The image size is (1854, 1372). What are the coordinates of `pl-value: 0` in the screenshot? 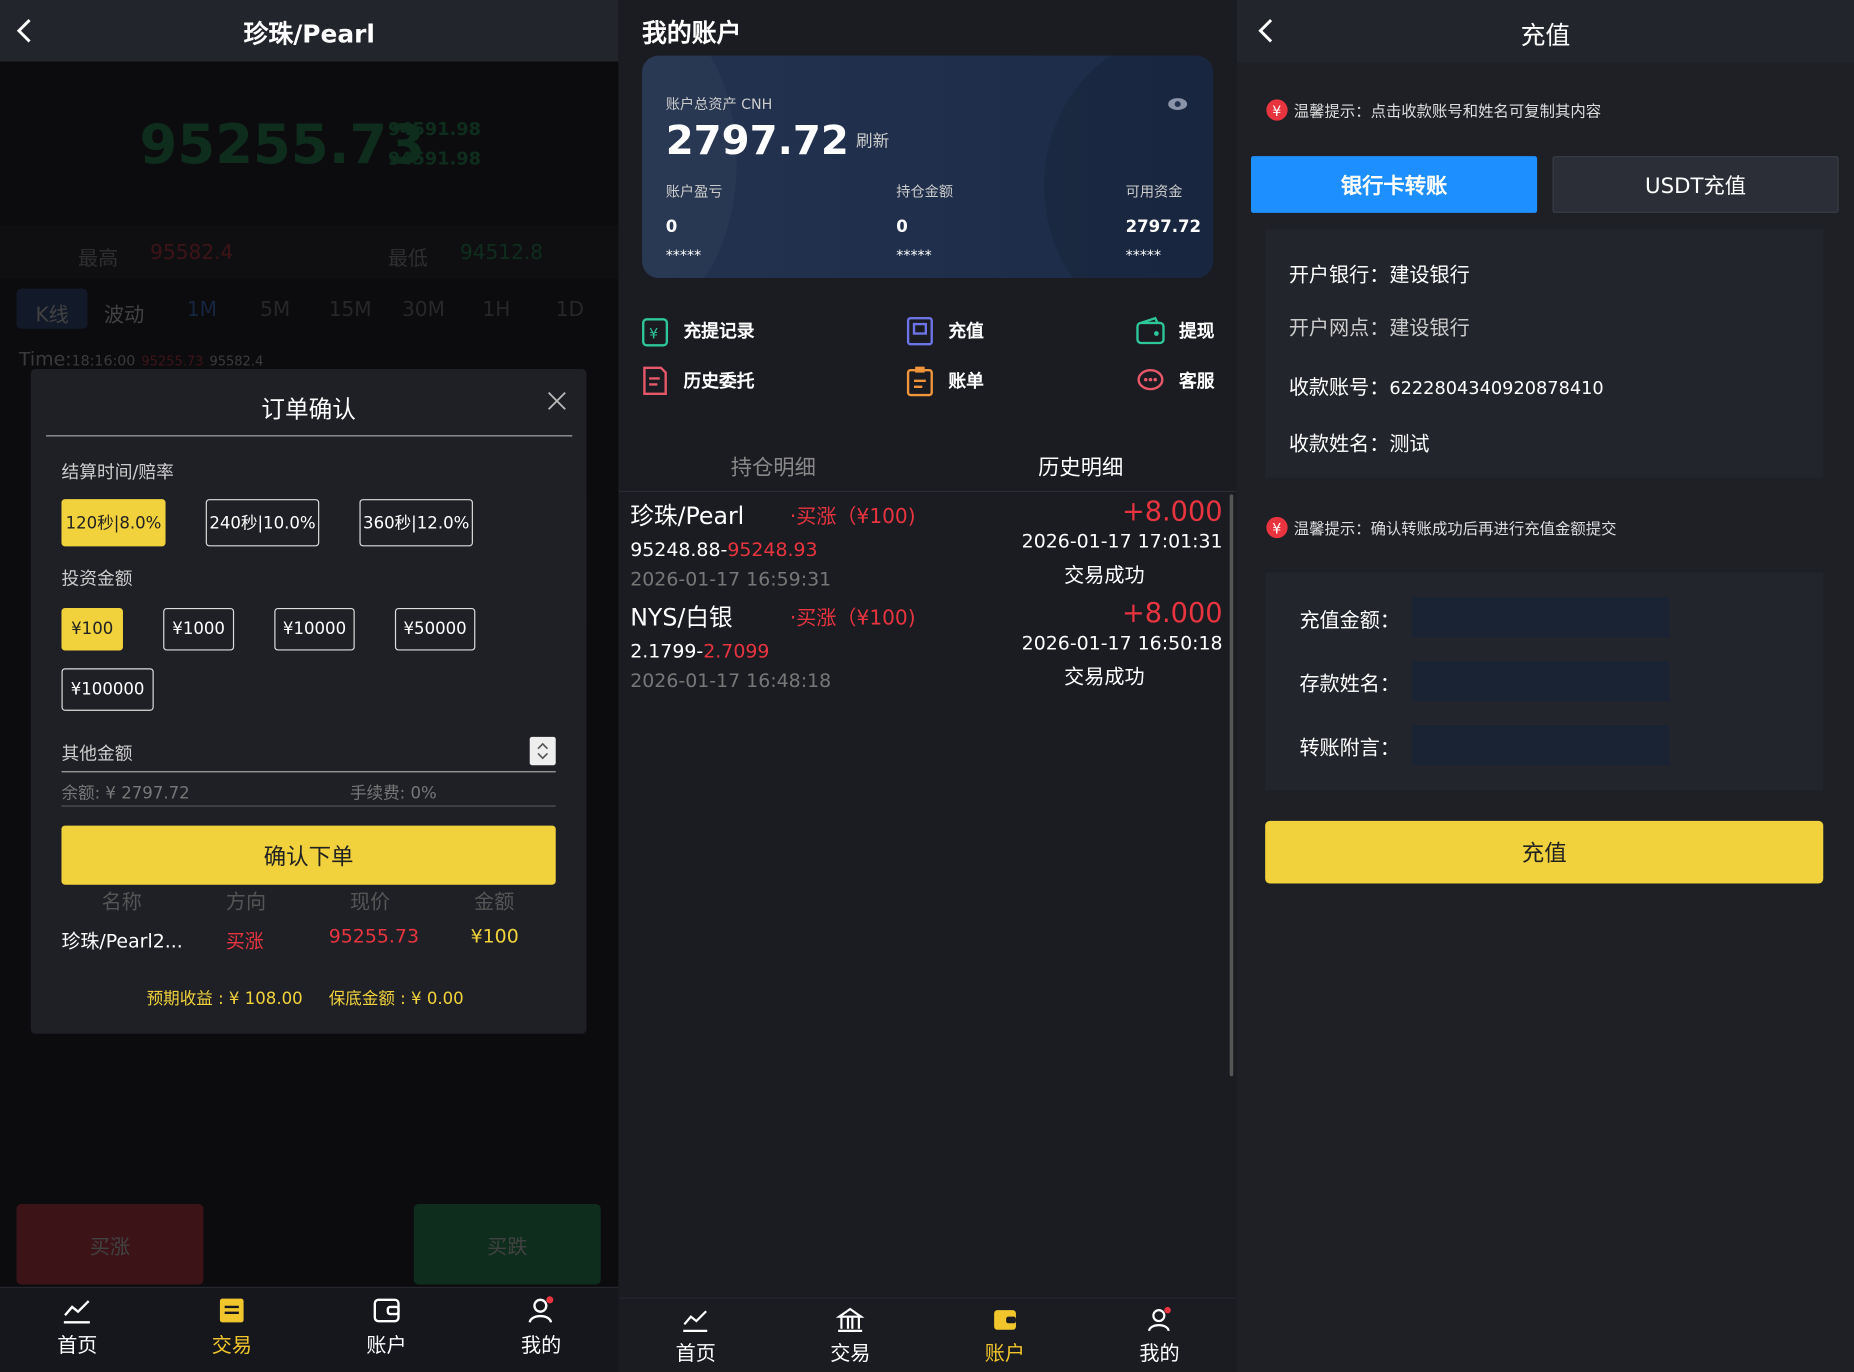 It's located at (671, 227).